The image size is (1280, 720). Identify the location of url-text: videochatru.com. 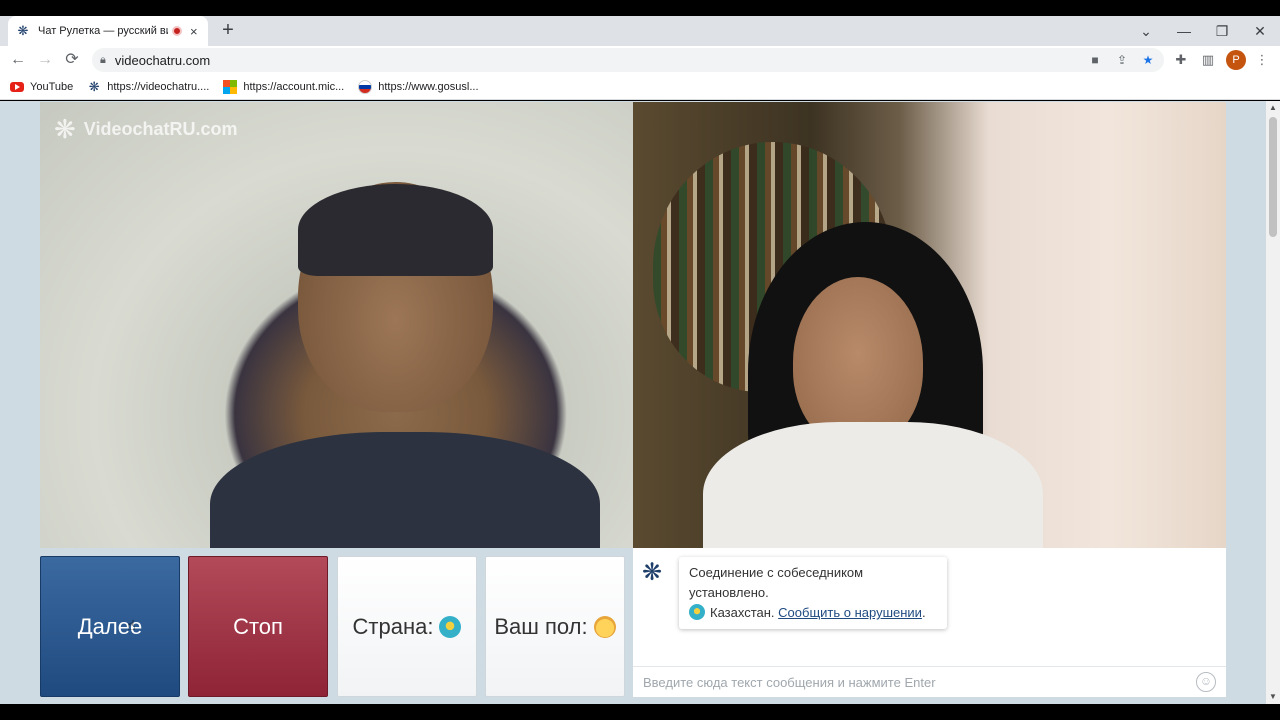
(162, 60).